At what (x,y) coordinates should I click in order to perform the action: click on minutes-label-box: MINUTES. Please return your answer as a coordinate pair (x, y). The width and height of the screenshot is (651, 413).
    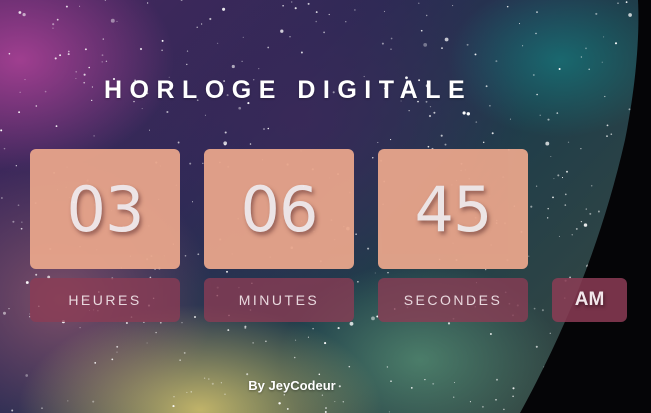
    Looking at the image, I should click on (279, 300).